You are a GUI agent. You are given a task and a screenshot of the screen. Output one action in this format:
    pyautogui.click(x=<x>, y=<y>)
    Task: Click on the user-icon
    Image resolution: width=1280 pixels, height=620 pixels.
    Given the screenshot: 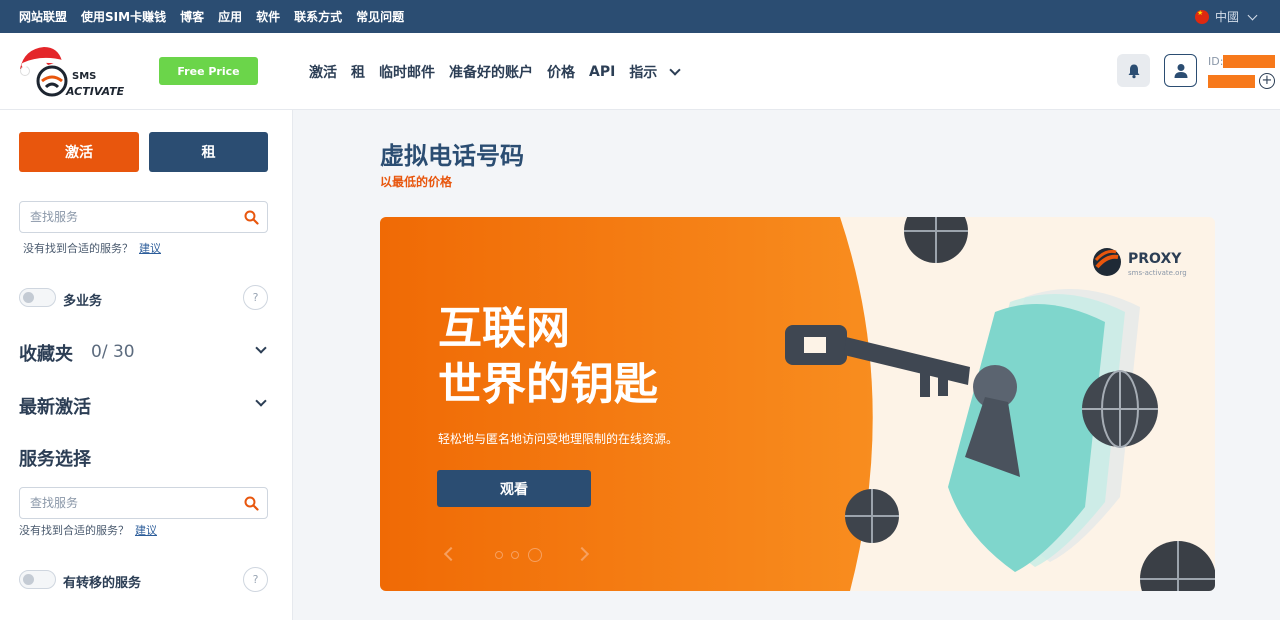 What is the action you would take?
    pyautogui.click(x=1180, y=70)
    